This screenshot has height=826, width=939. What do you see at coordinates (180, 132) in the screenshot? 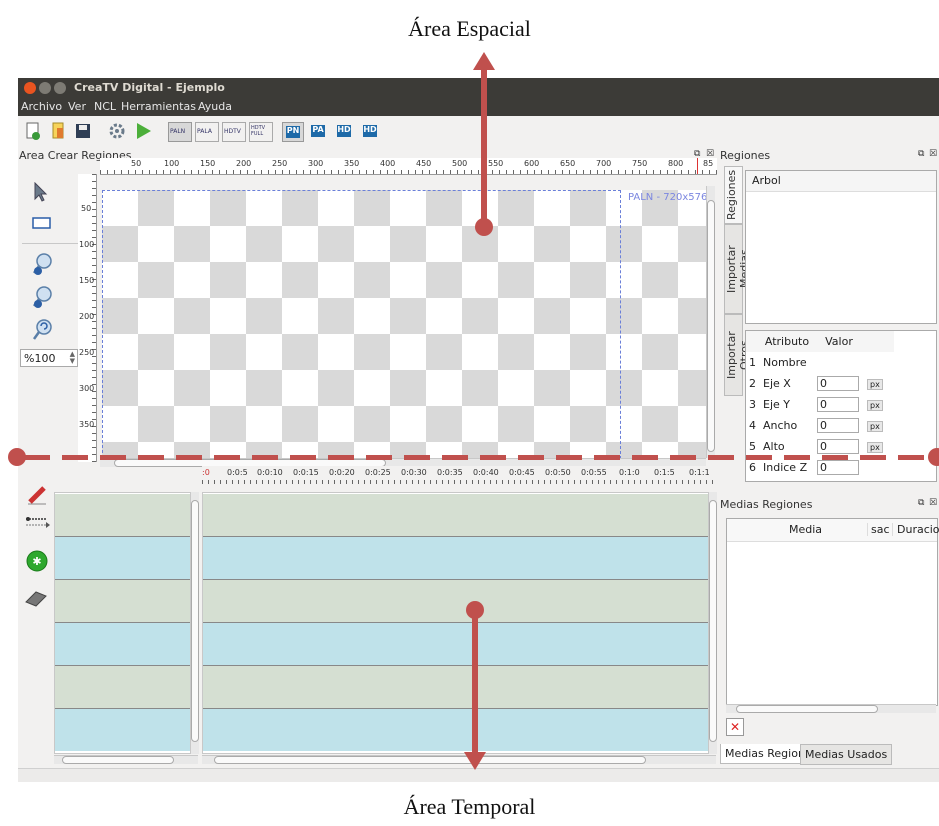
I see `res-paln-button: PALN` at bounding box center [180, 132].